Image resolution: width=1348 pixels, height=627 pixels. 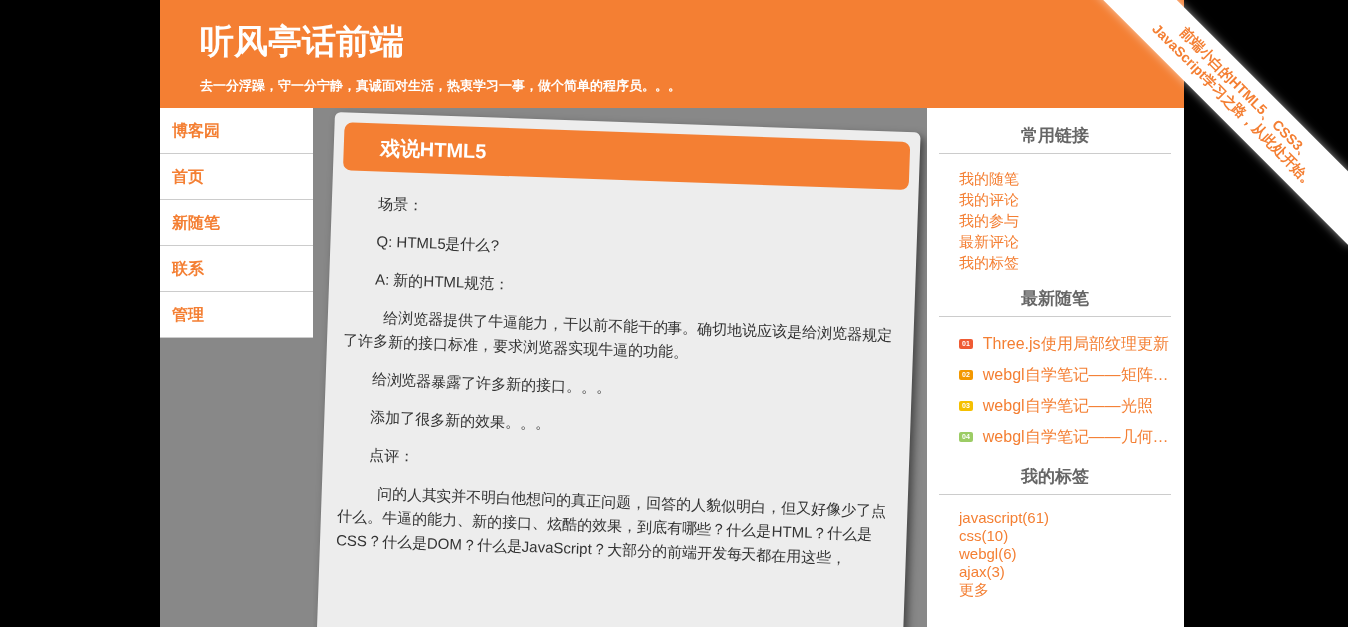 What do you see at coordinates (440, 86) in the screenshot?
I see `blog-subtitle: 去一分浮躁，守一分宁静，真诚面对生活，热衷学习一事，做个简单的程序员。。。` at bounding box center [440, 86].